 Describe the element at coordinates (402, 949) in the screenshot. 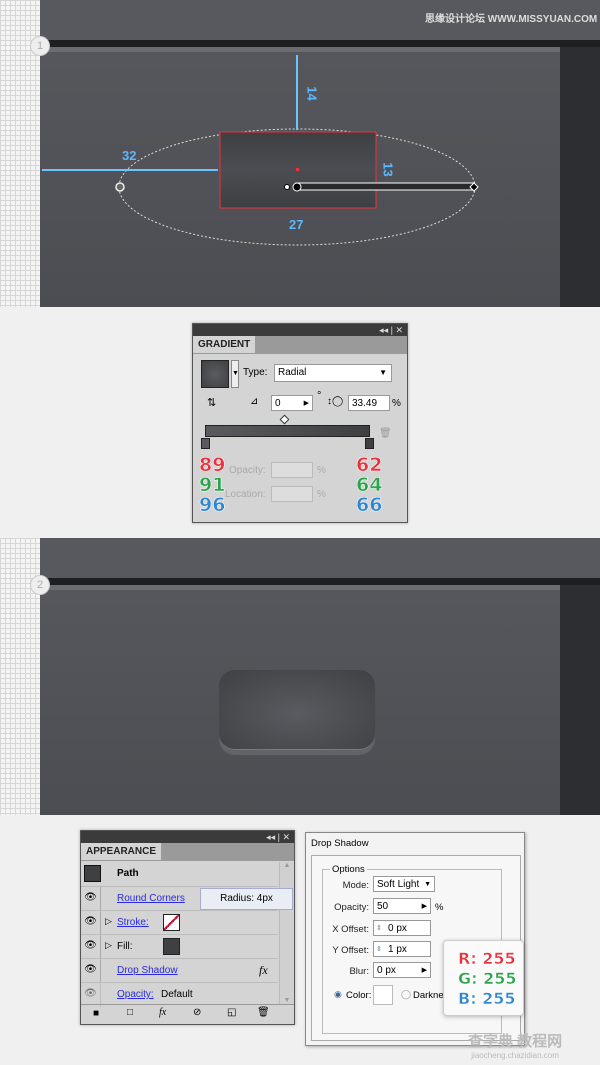

I see `y-offset-input: 1 px ⇕` at that location.